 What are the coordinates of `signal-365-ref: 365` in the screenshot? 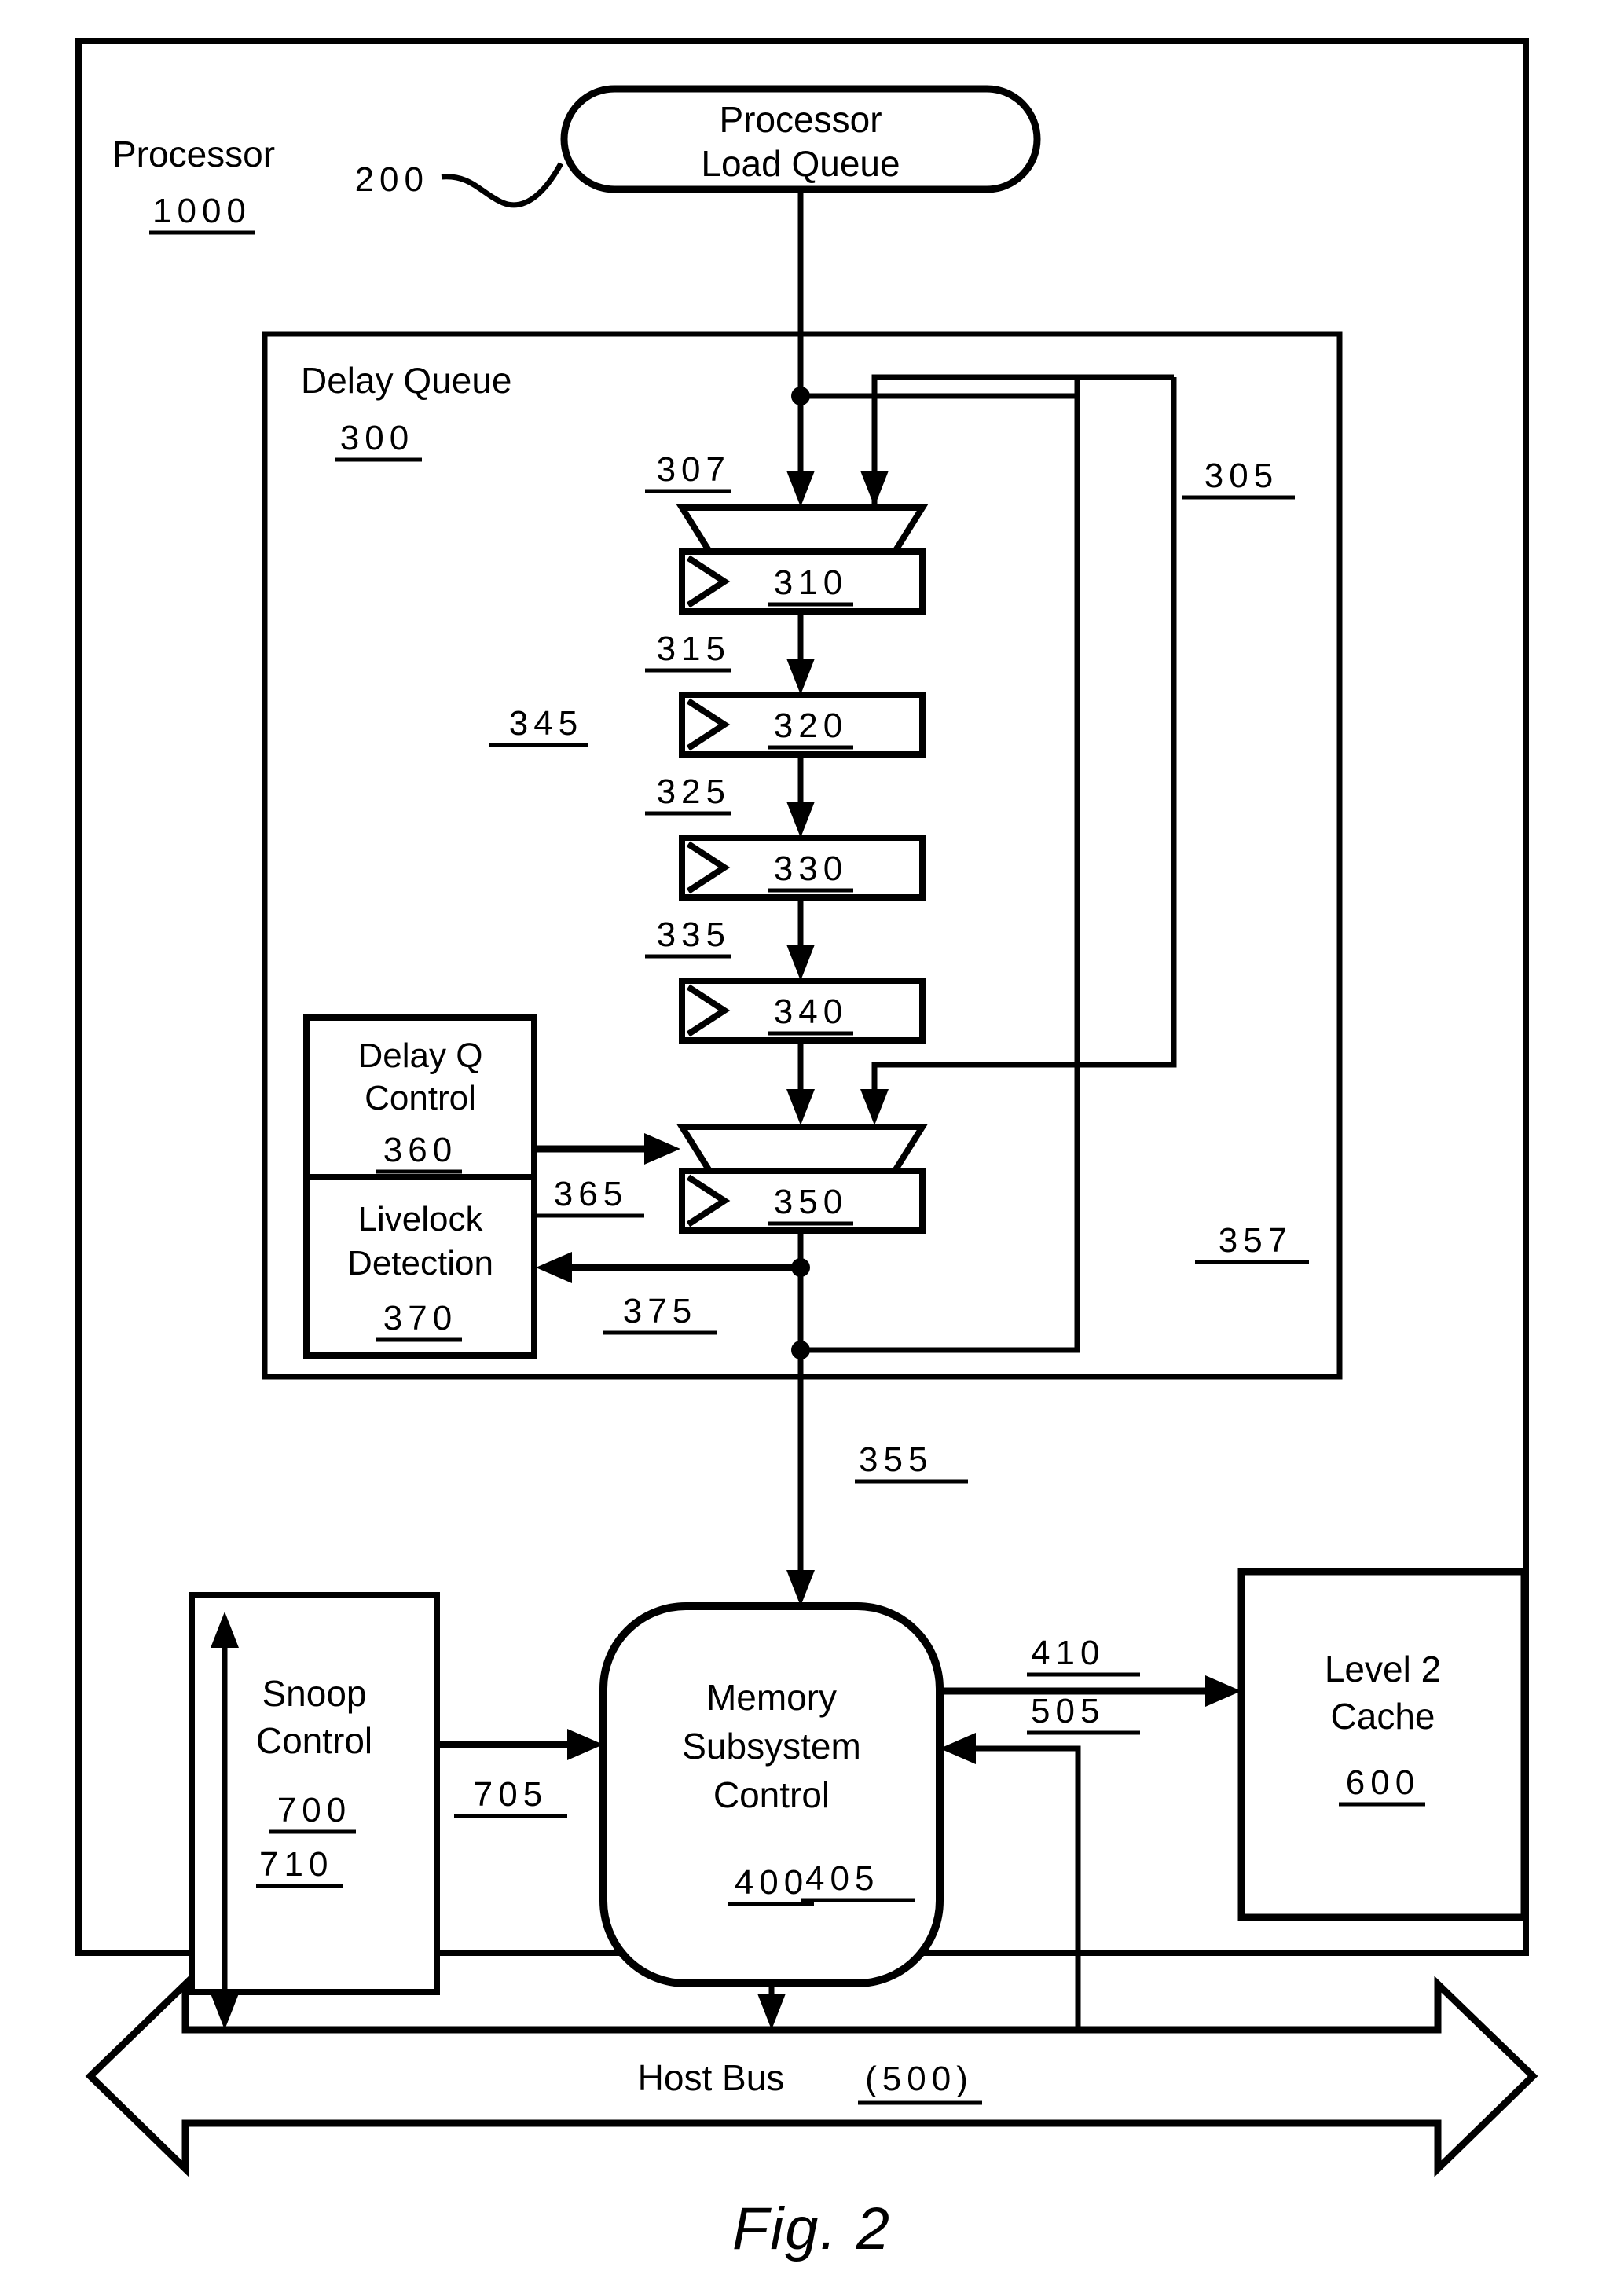 It's located at (591, 1194).